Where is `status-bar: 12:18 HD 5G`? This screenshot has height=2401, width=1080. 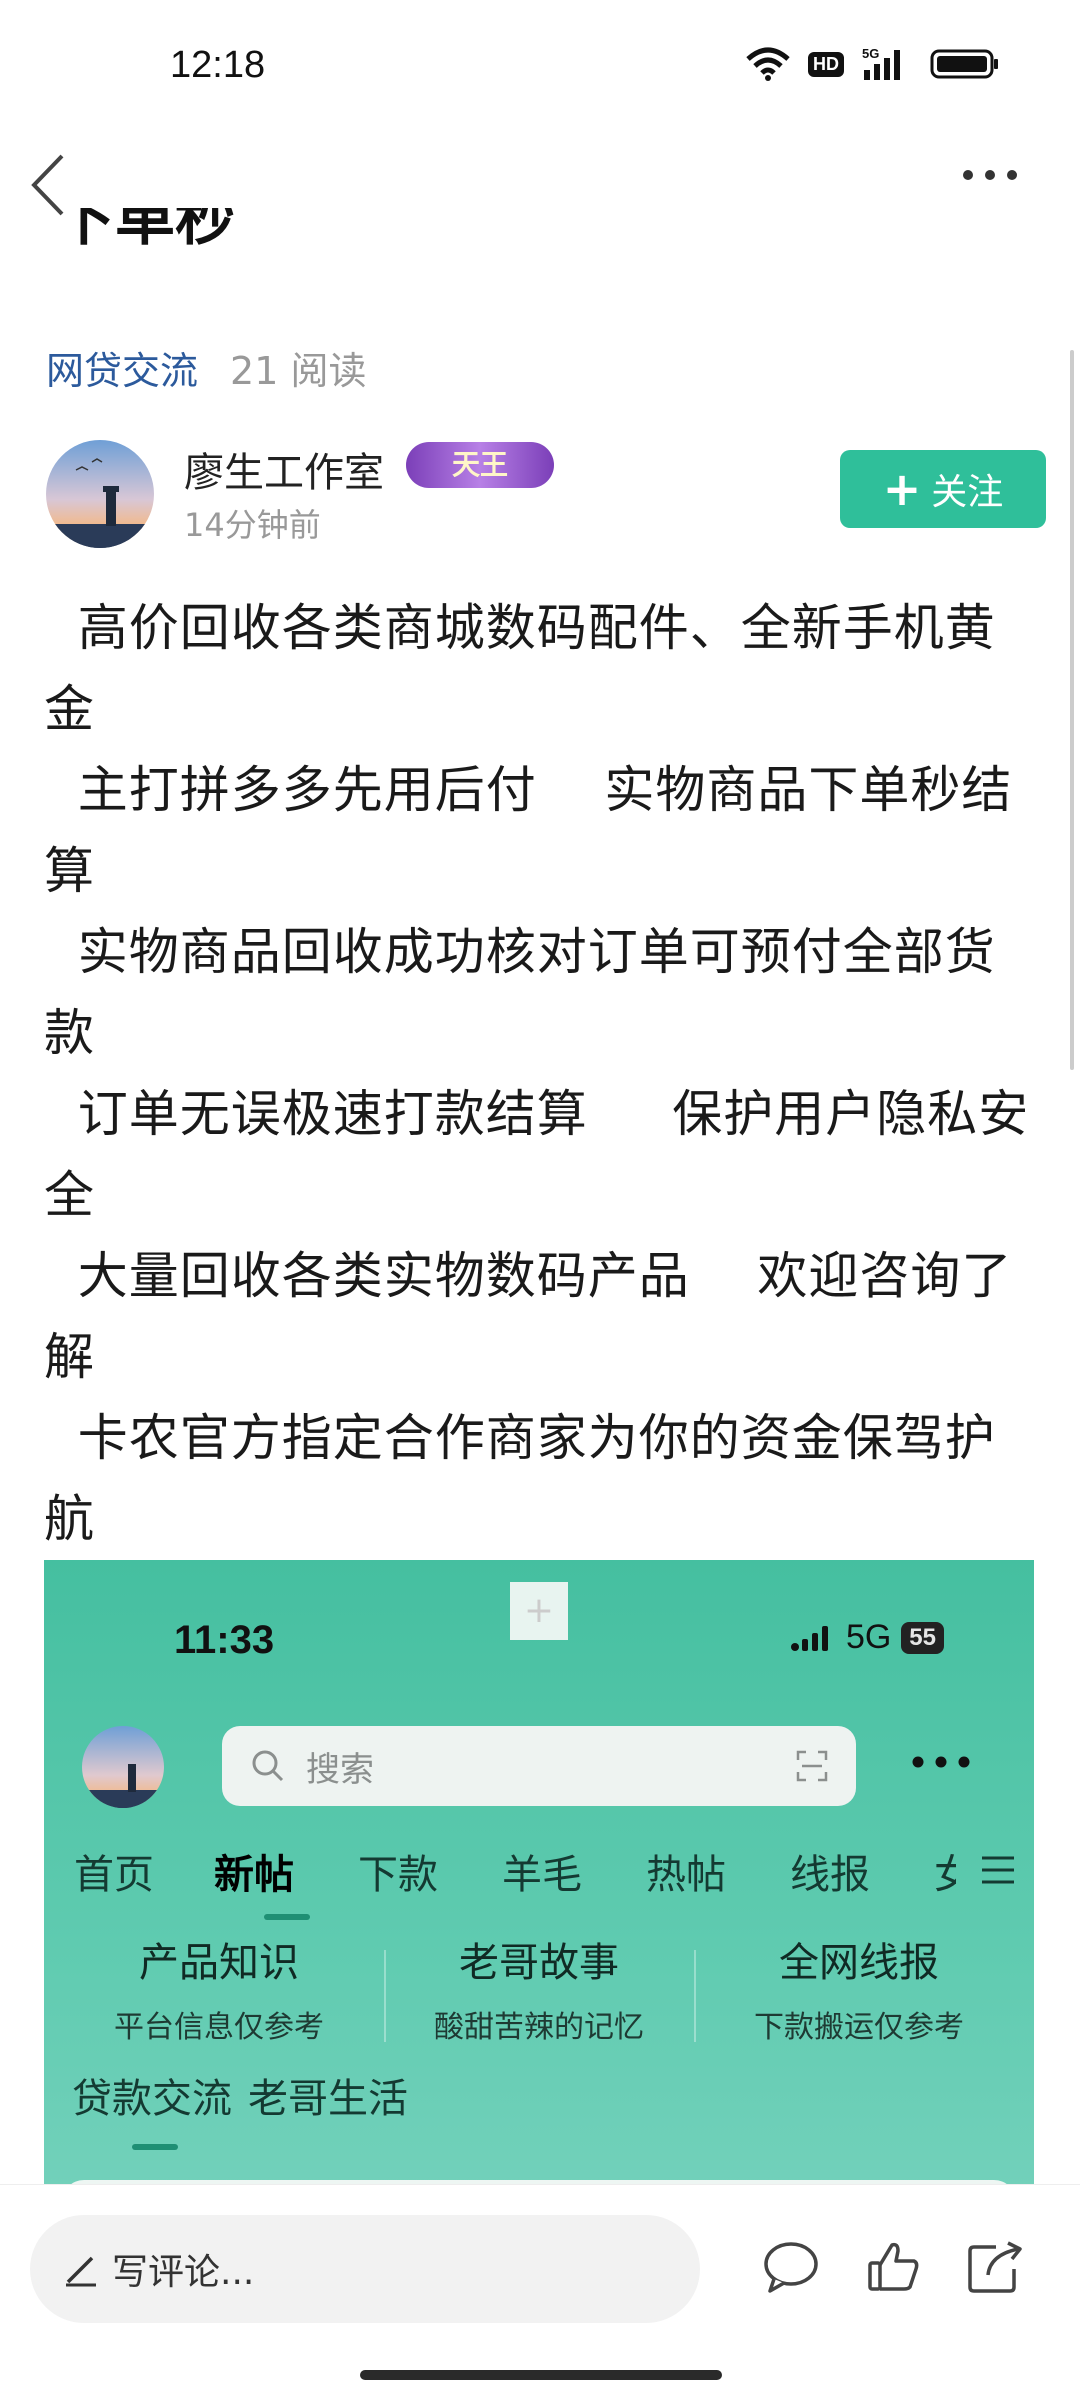
status-bar: 12:18 HD 5G is located at coordinates (540, 70).